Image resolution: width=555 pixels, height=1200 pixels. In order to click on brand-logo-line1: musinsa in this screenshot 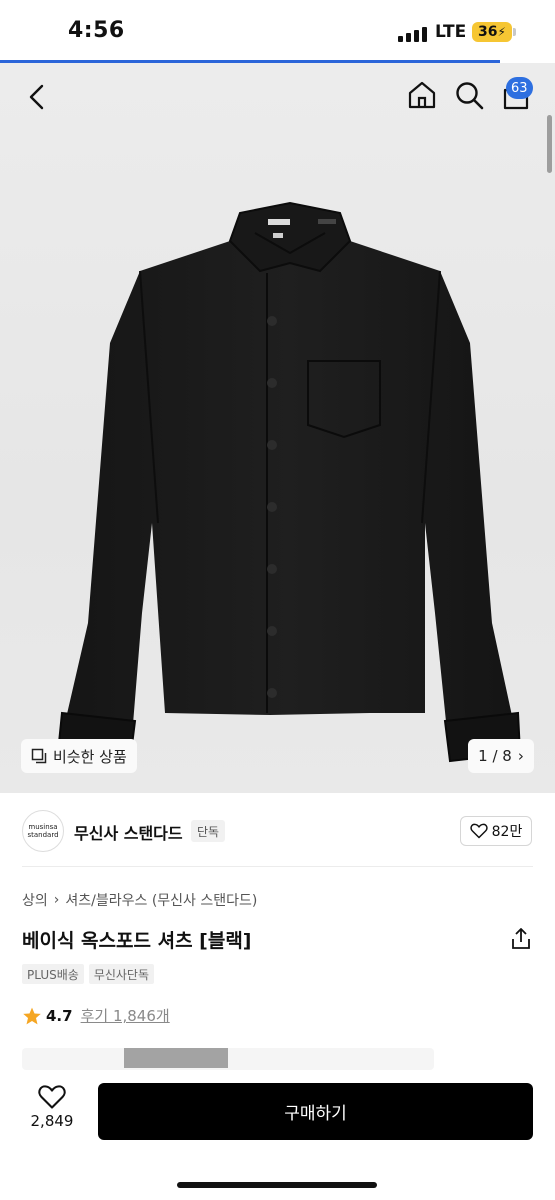, I will do `click(43, 827)`.